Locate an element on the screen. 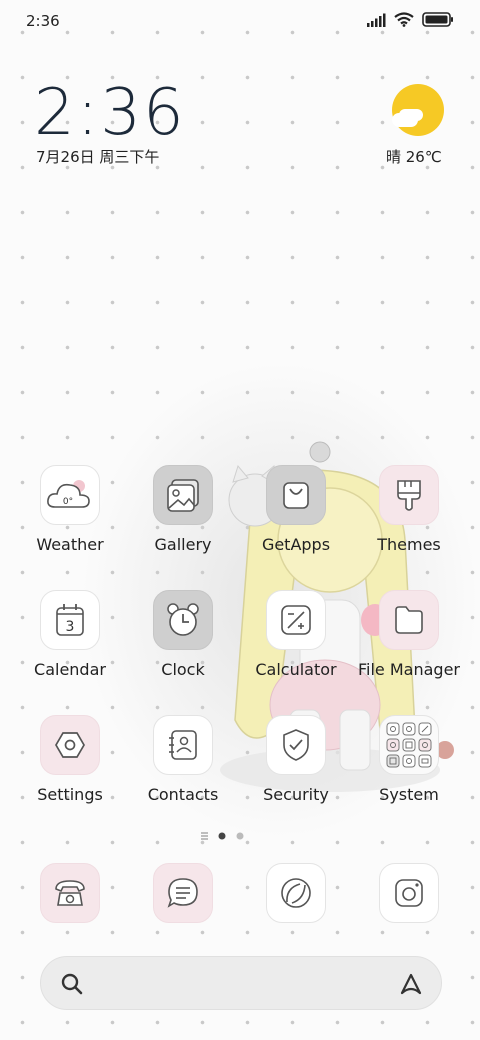  calculator-icon is located at coordinates (296, 620).